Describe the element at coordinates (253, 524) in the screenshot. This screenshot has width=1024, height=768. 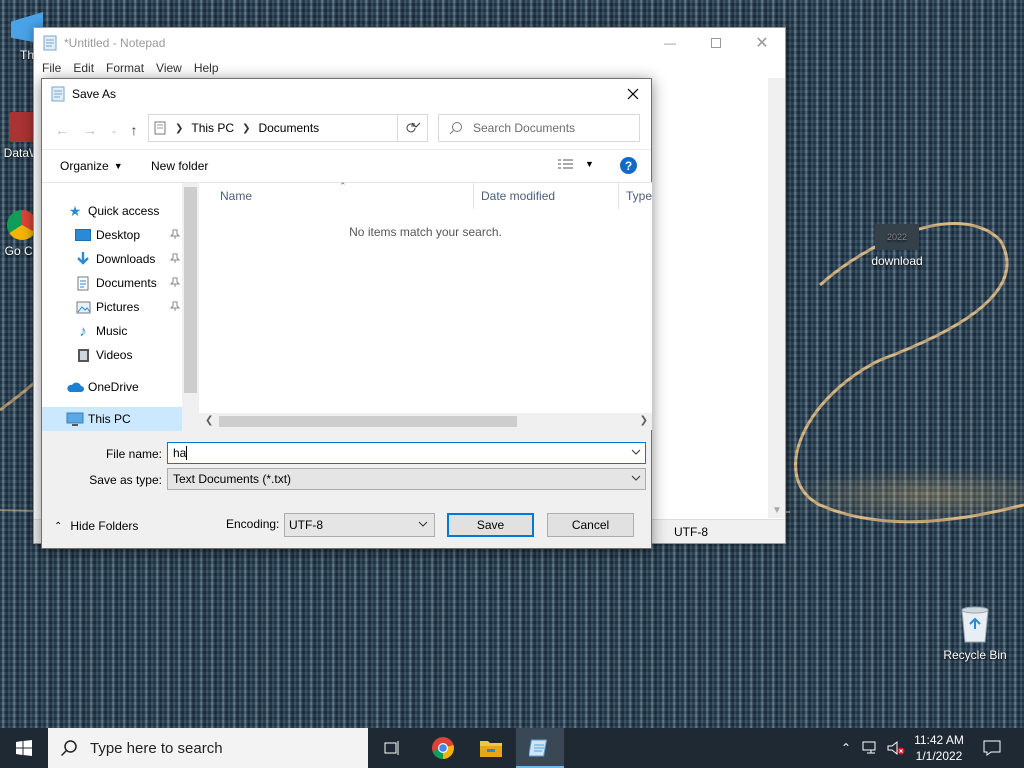
I see `encoding-label: Encoding:` at that location.